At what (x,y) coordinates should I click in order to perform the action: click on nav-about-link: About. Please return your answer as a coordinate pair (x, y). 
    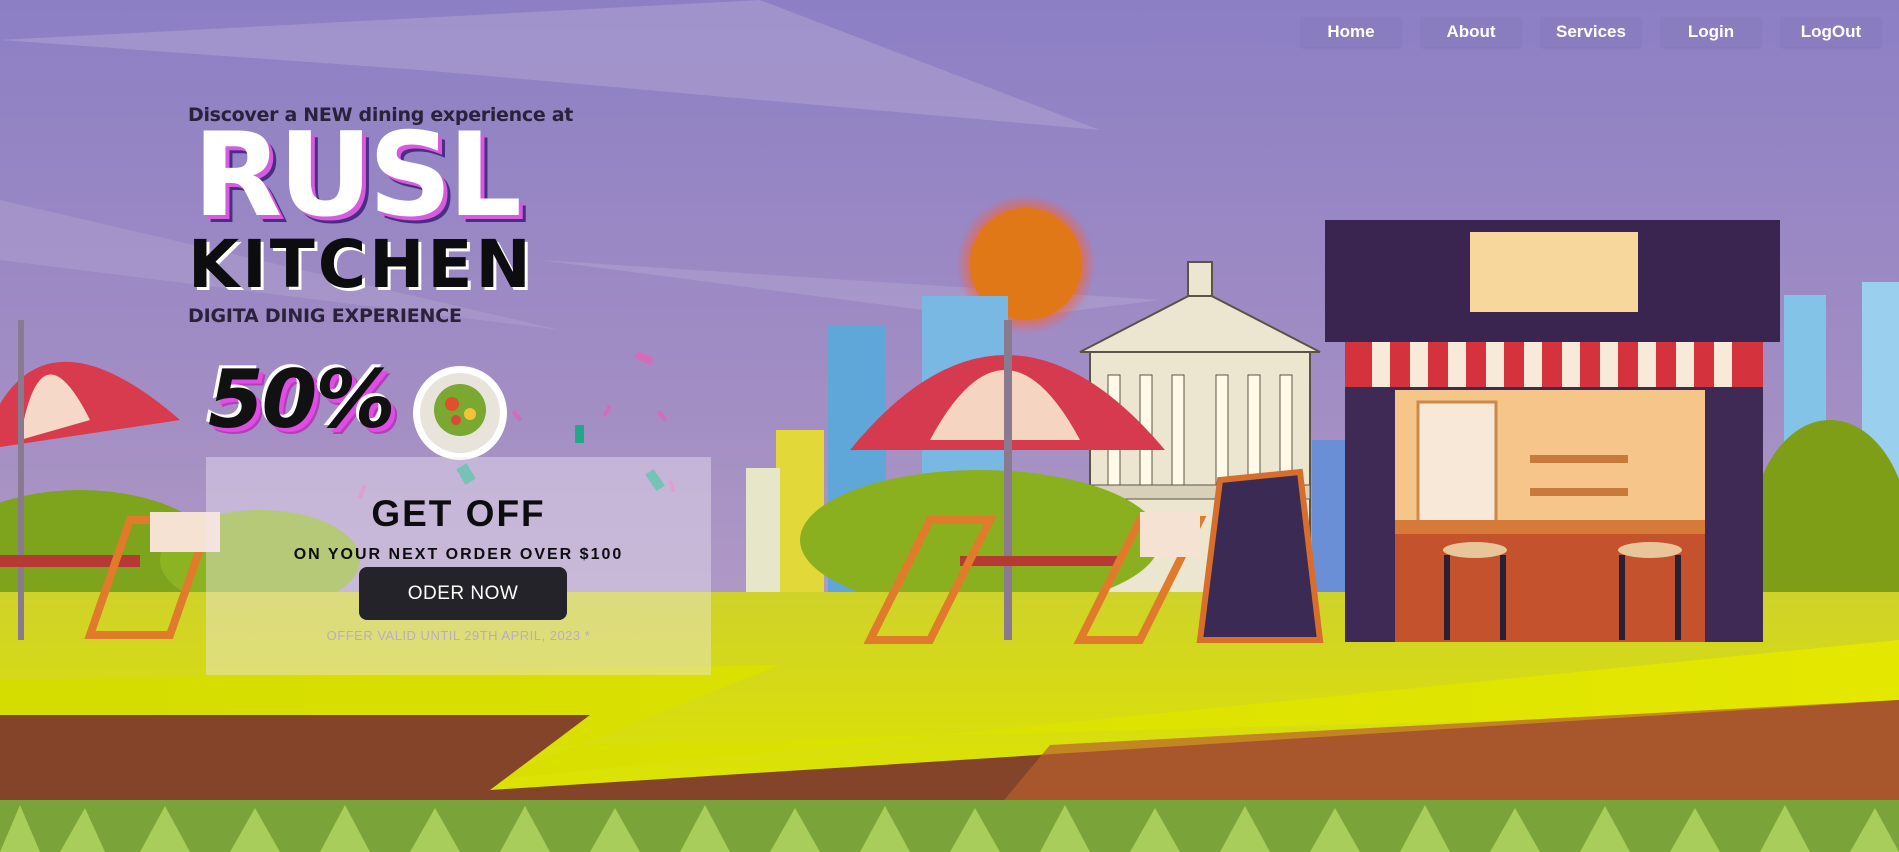
    Looking at the image, I should click on (1471, 32).